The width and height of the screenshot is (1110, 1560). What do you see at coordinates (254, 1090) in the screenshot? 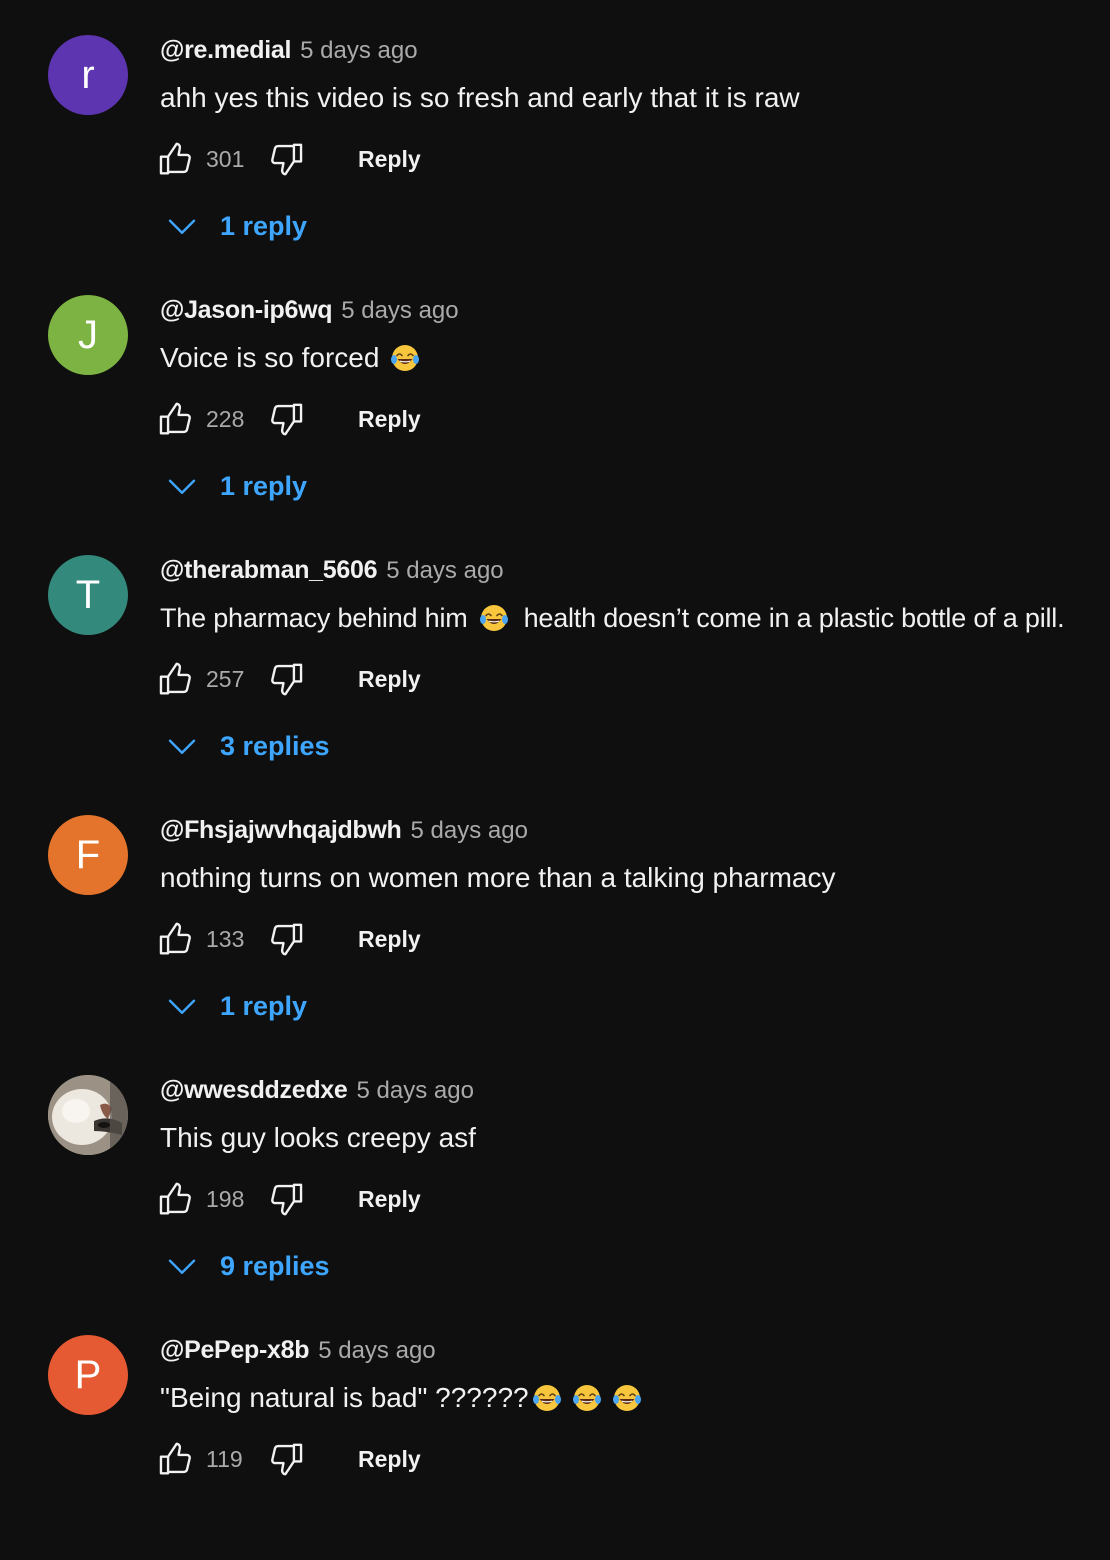
I see `author-name: @wwesddzedxe` at bounding box center [254, 1090].